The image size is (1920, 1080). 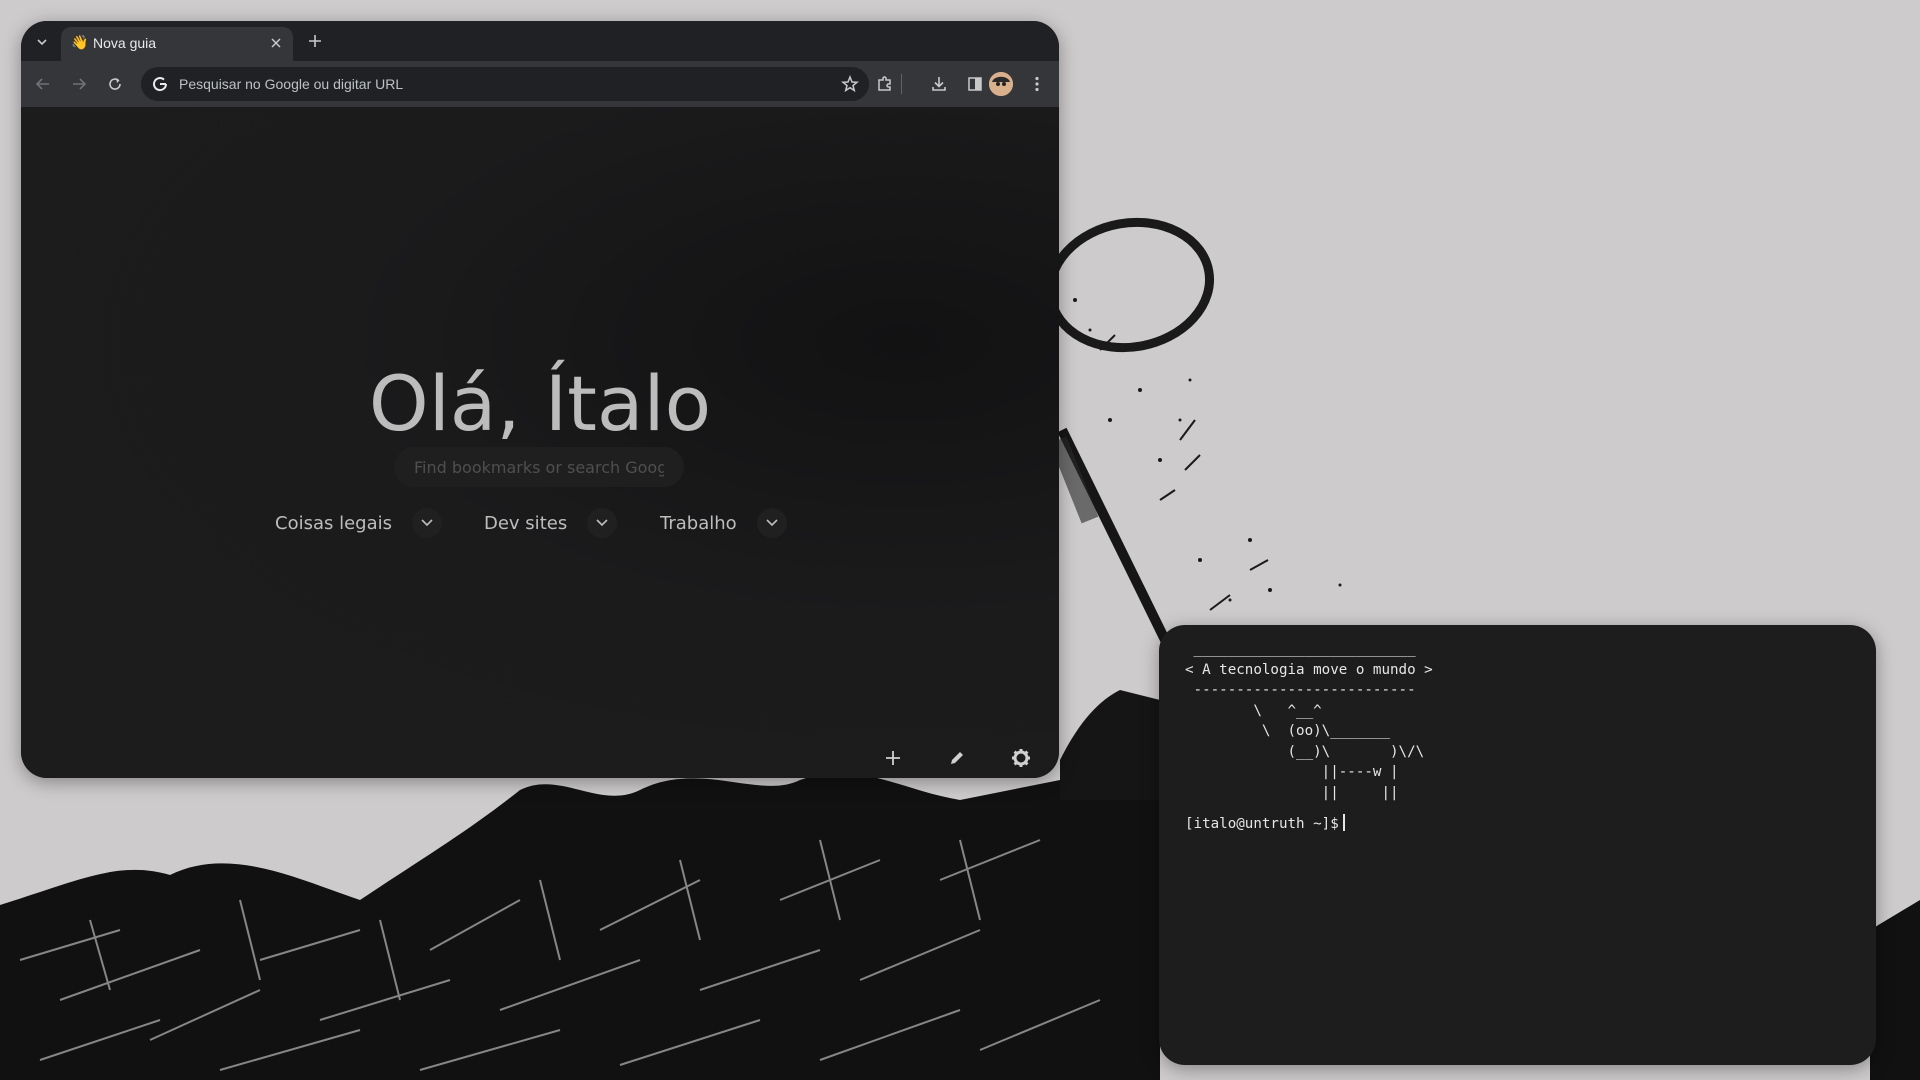 What do you see at coordinates (177, 44) in the screenshot?
I see `tab-nova-guia: 👋 Nova guia` at bounding box center [177, 44].